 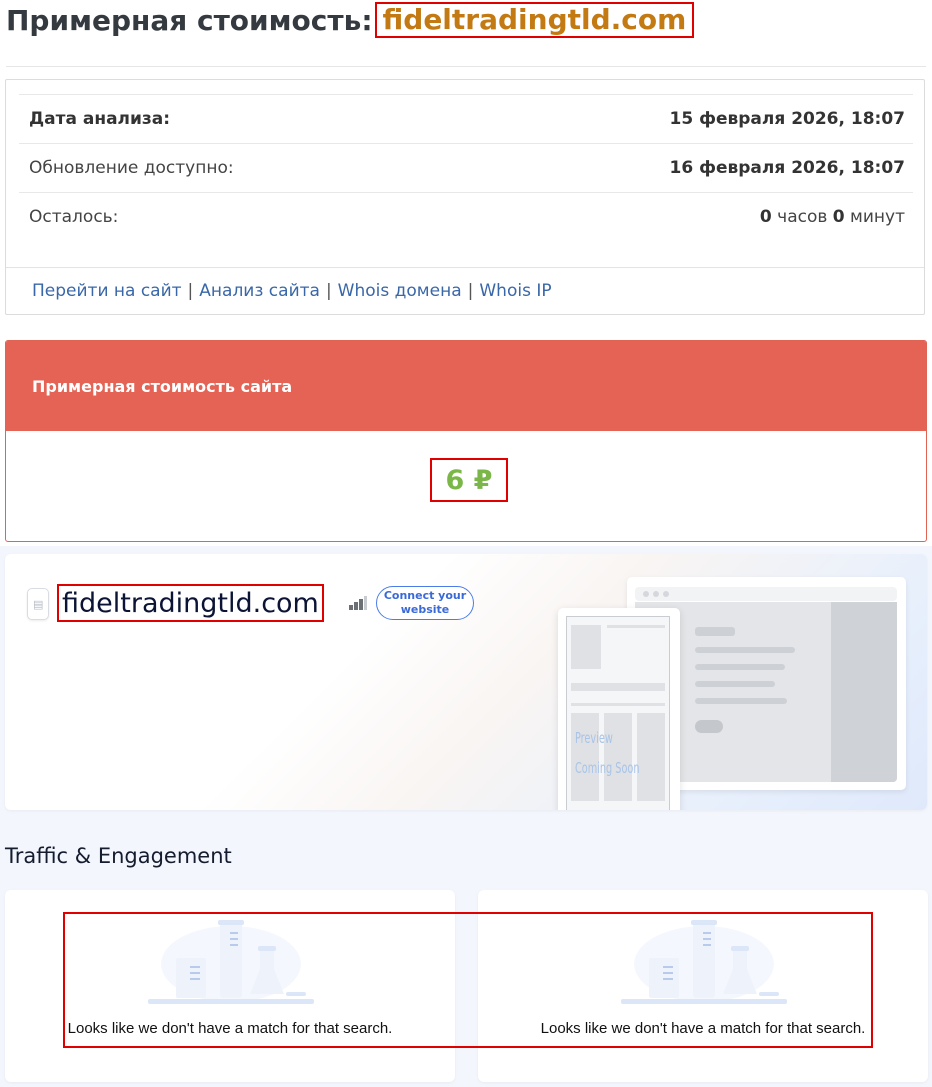 I want to click on hours-value: 0, so click(x=765, y=216).